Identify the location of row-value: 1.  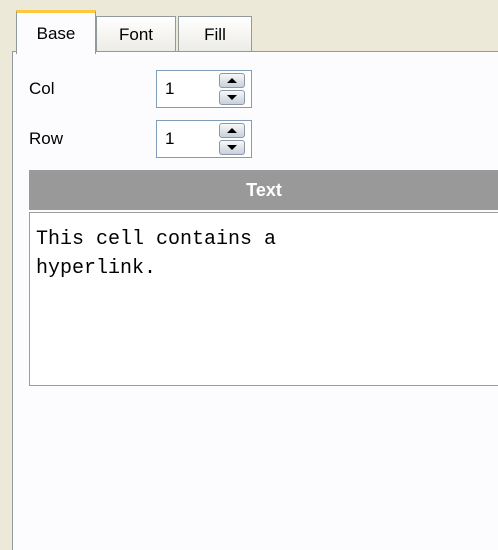
(188, 139).